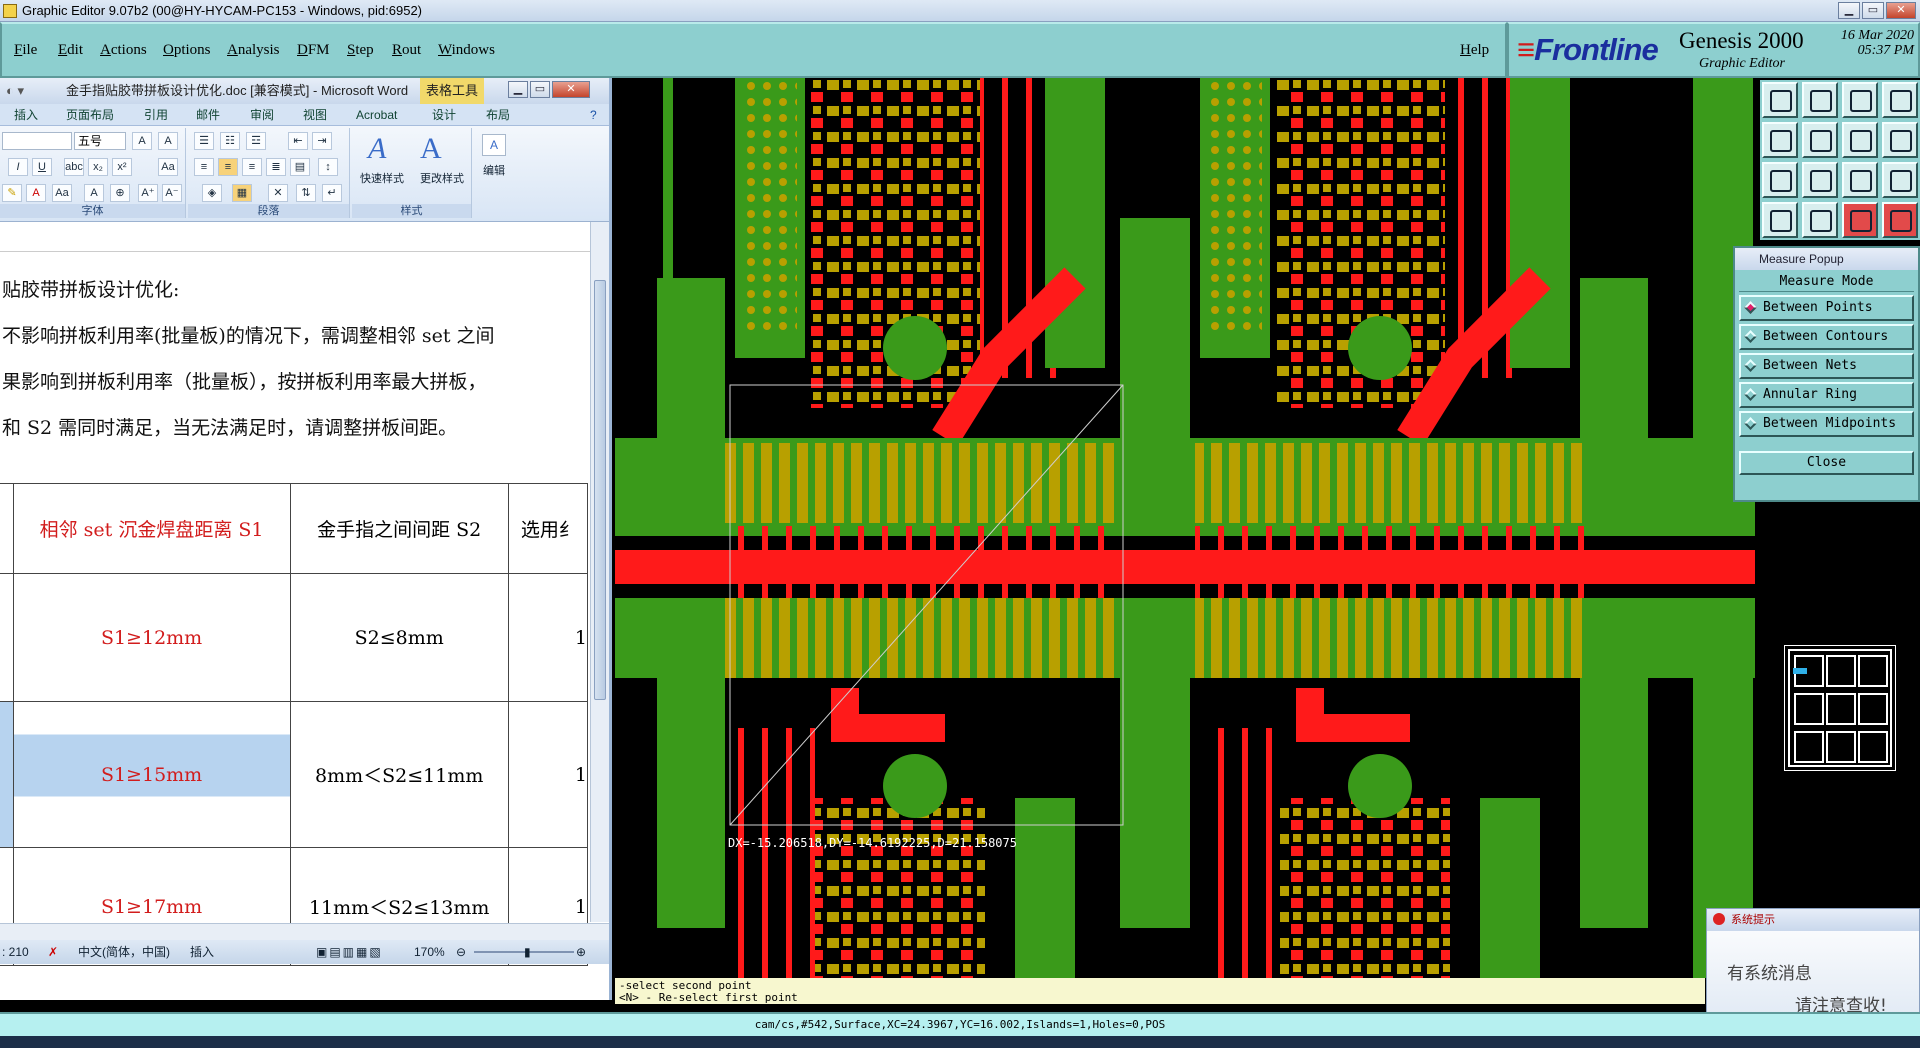 The width and height of the screenshot is (1920, 1048). I want to click on subscript-icon: x₂, so click(98, 167).